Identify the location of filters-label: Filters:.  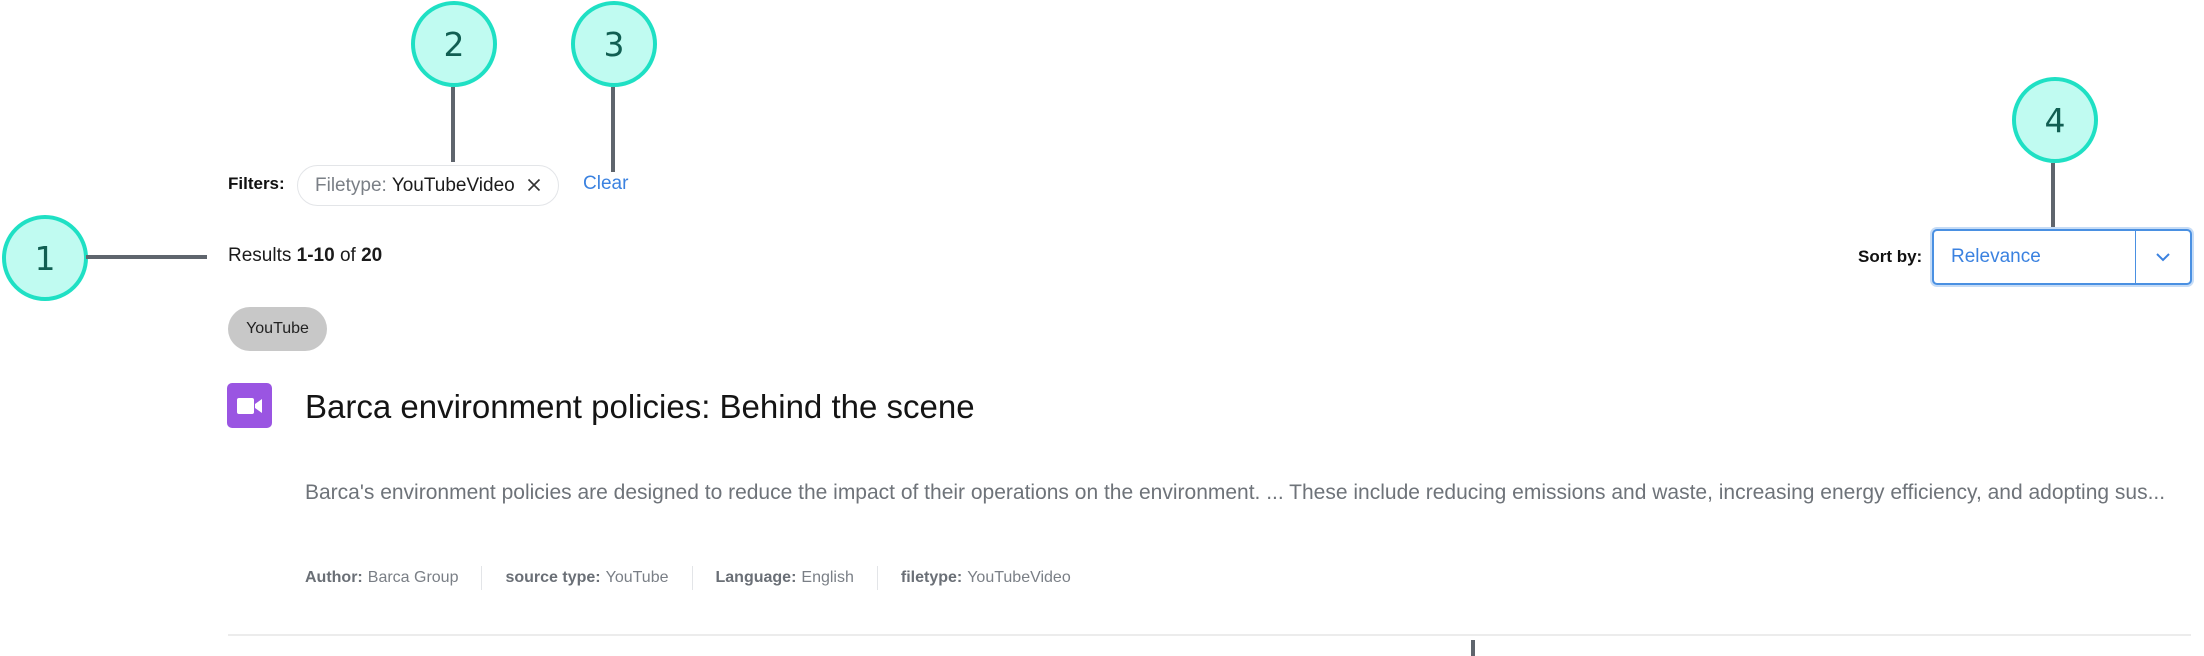
(256, 183).